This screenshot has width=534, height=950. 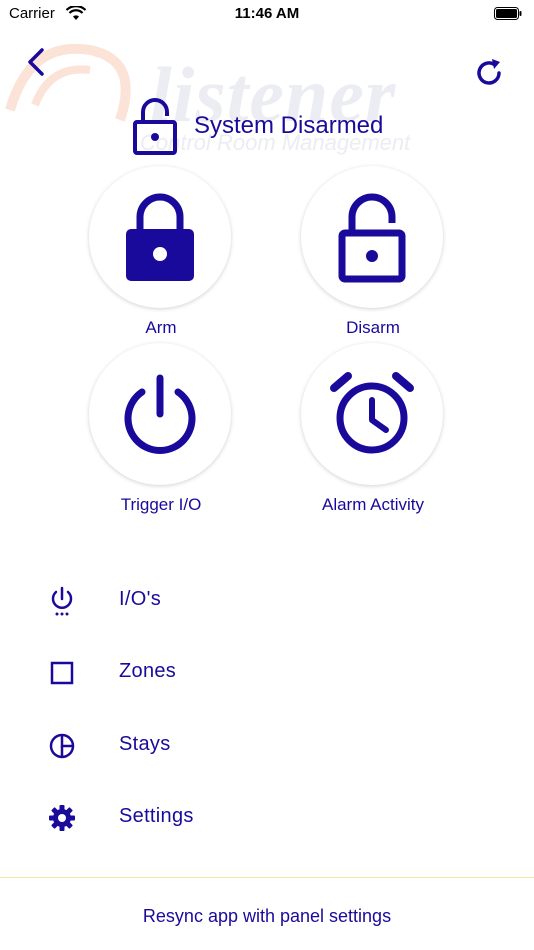 I want to click on resync-button: Resync app with panel settings, so click(x=267, y=916).